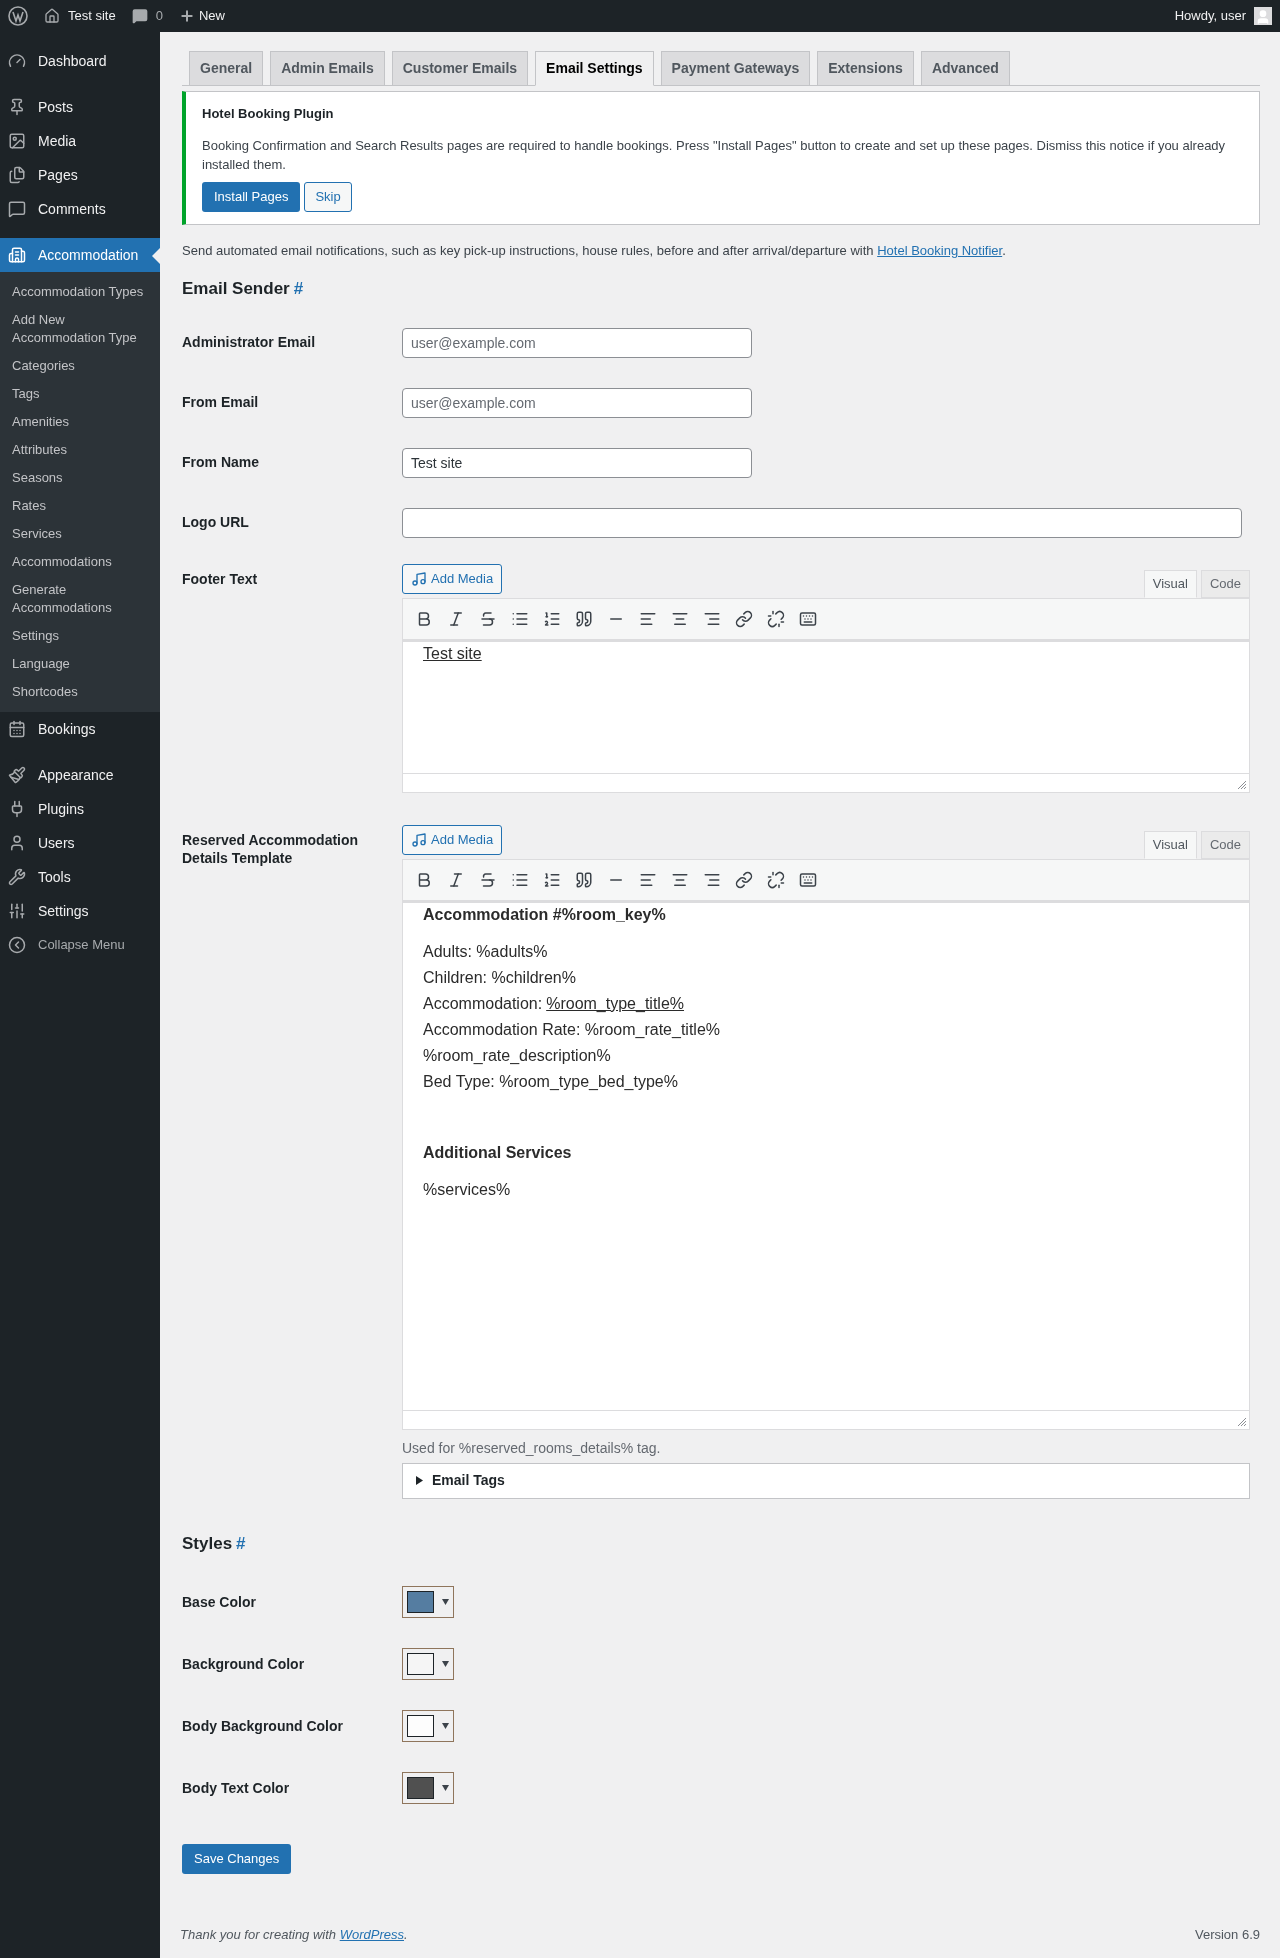  What do you see at coordinates (80, 506) in the screenshot?
I see `submenu-item: Rates` at bounding box center [80, 506].